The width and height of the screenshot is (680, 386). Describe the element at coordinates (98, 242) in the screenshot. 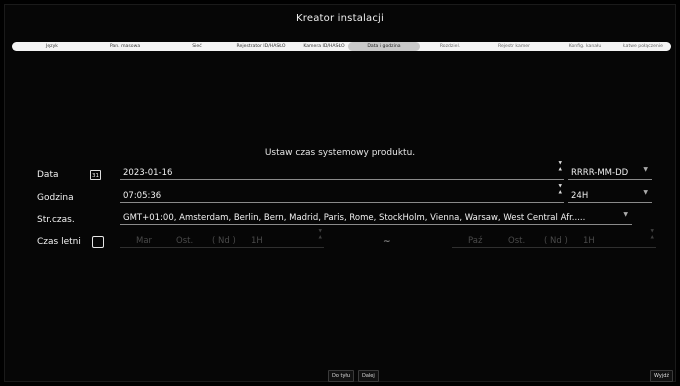

I see `dst-checkbox` at that location.